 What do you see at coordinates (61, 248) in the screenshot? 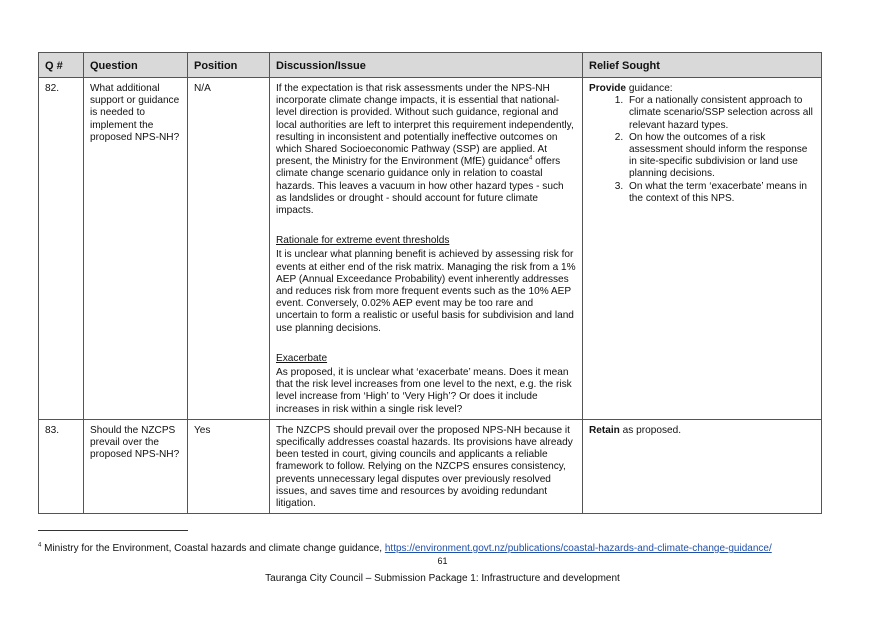
I see `cell-q-number: 82.` at bounding box center [61, 248].